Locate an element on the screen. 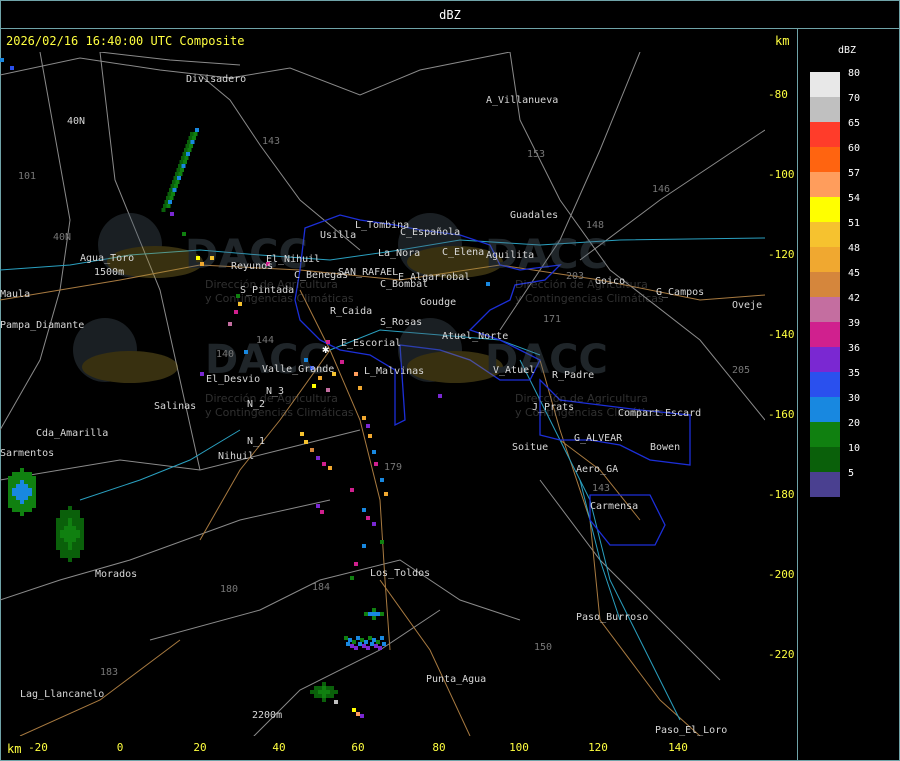 This screenshot has height=761, width=900. place-label: El_Desvio is located at coordinates (233, 379).